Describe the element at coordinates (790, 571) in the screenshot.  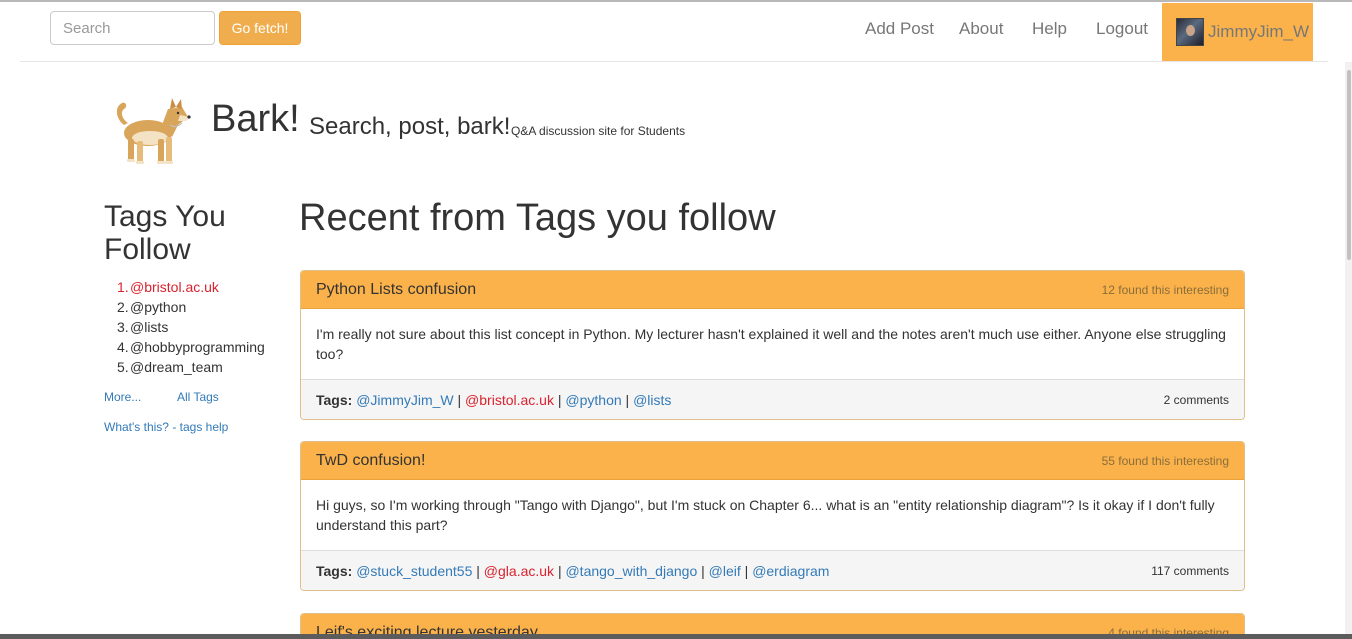
I see `post-tag: @erdiagram` at that location.